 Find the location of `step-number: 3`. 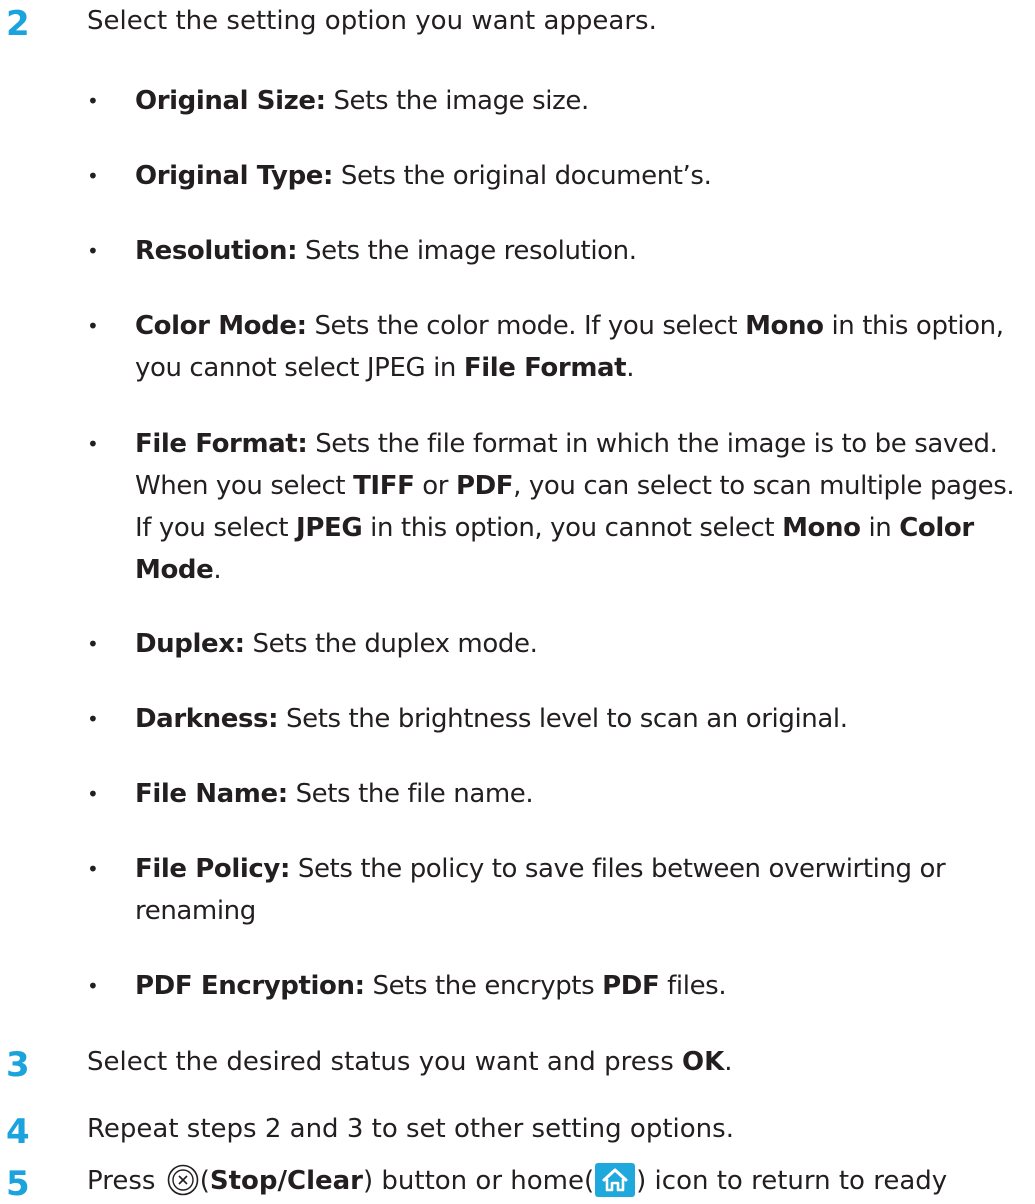

step-number: 3 is located at coordinates (18, 1065).